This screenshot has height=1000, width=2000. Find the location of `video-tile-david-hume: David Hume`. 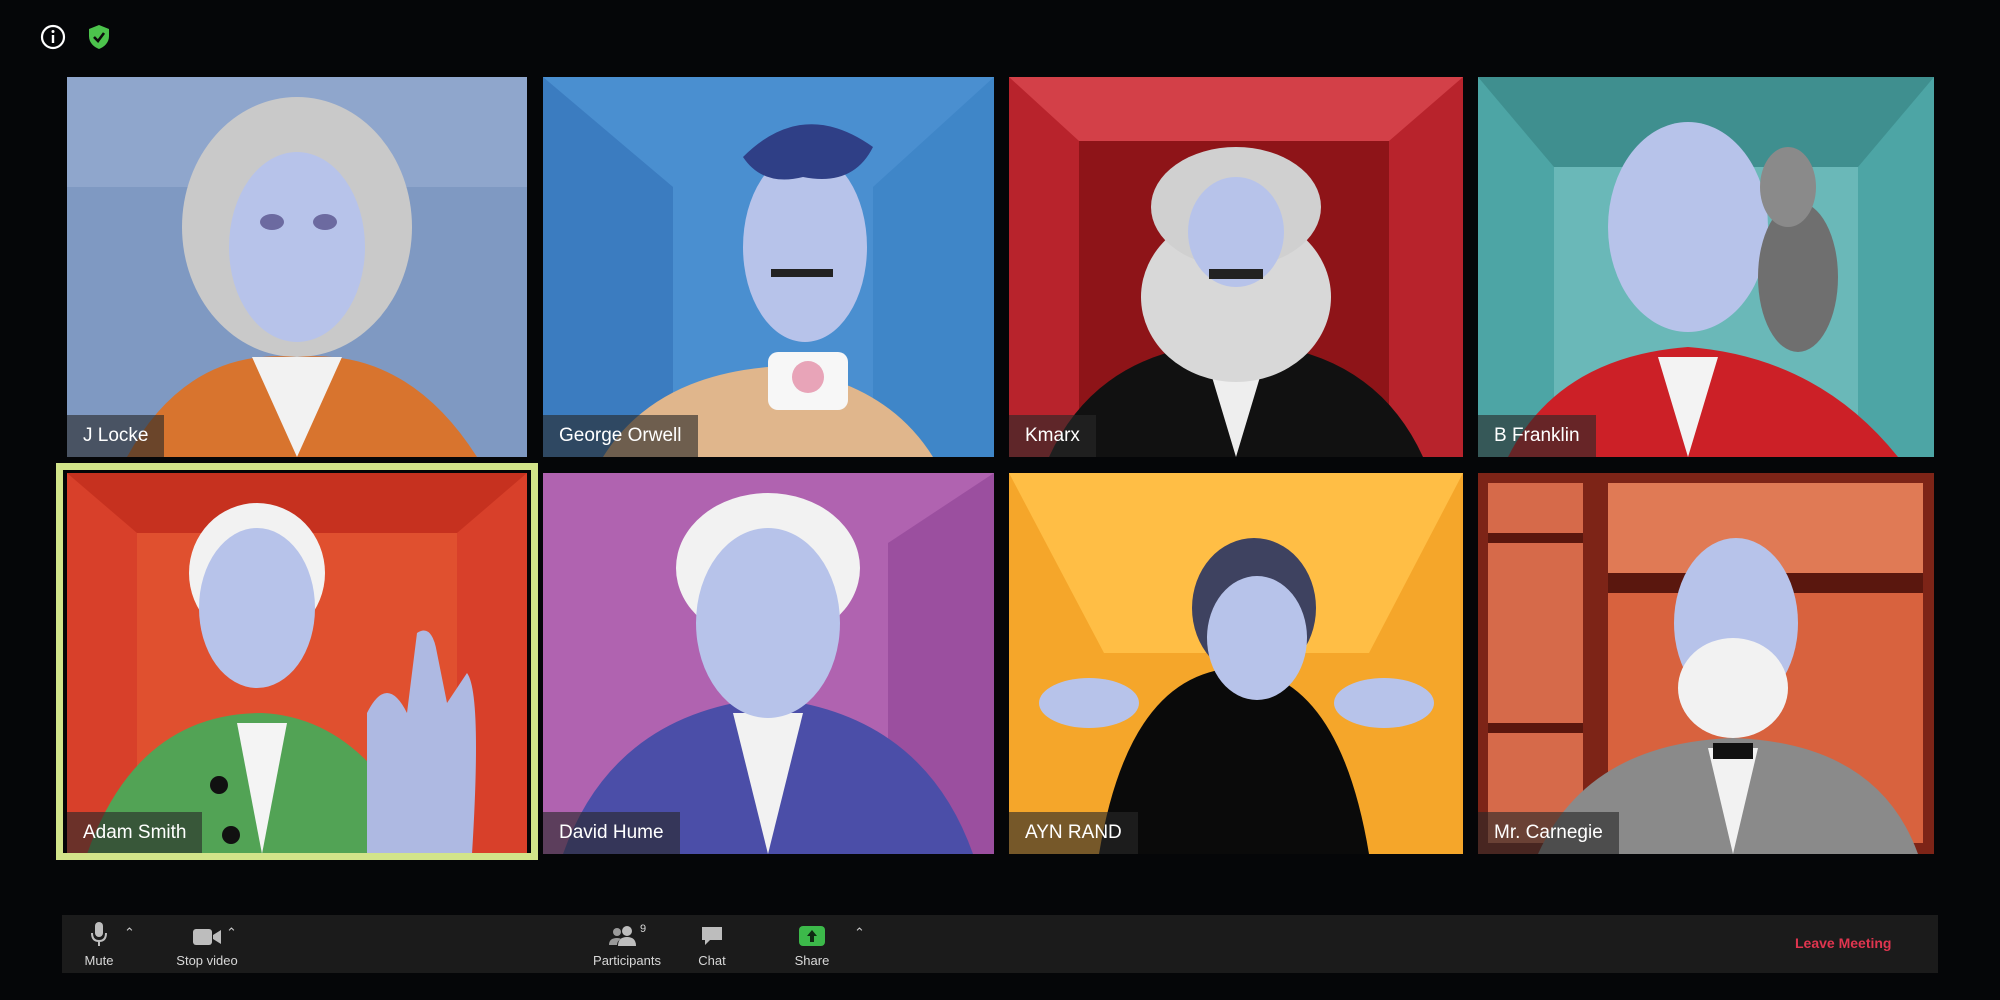

video-tile-david-hume: David Hume is located at coordinates (768, 663).